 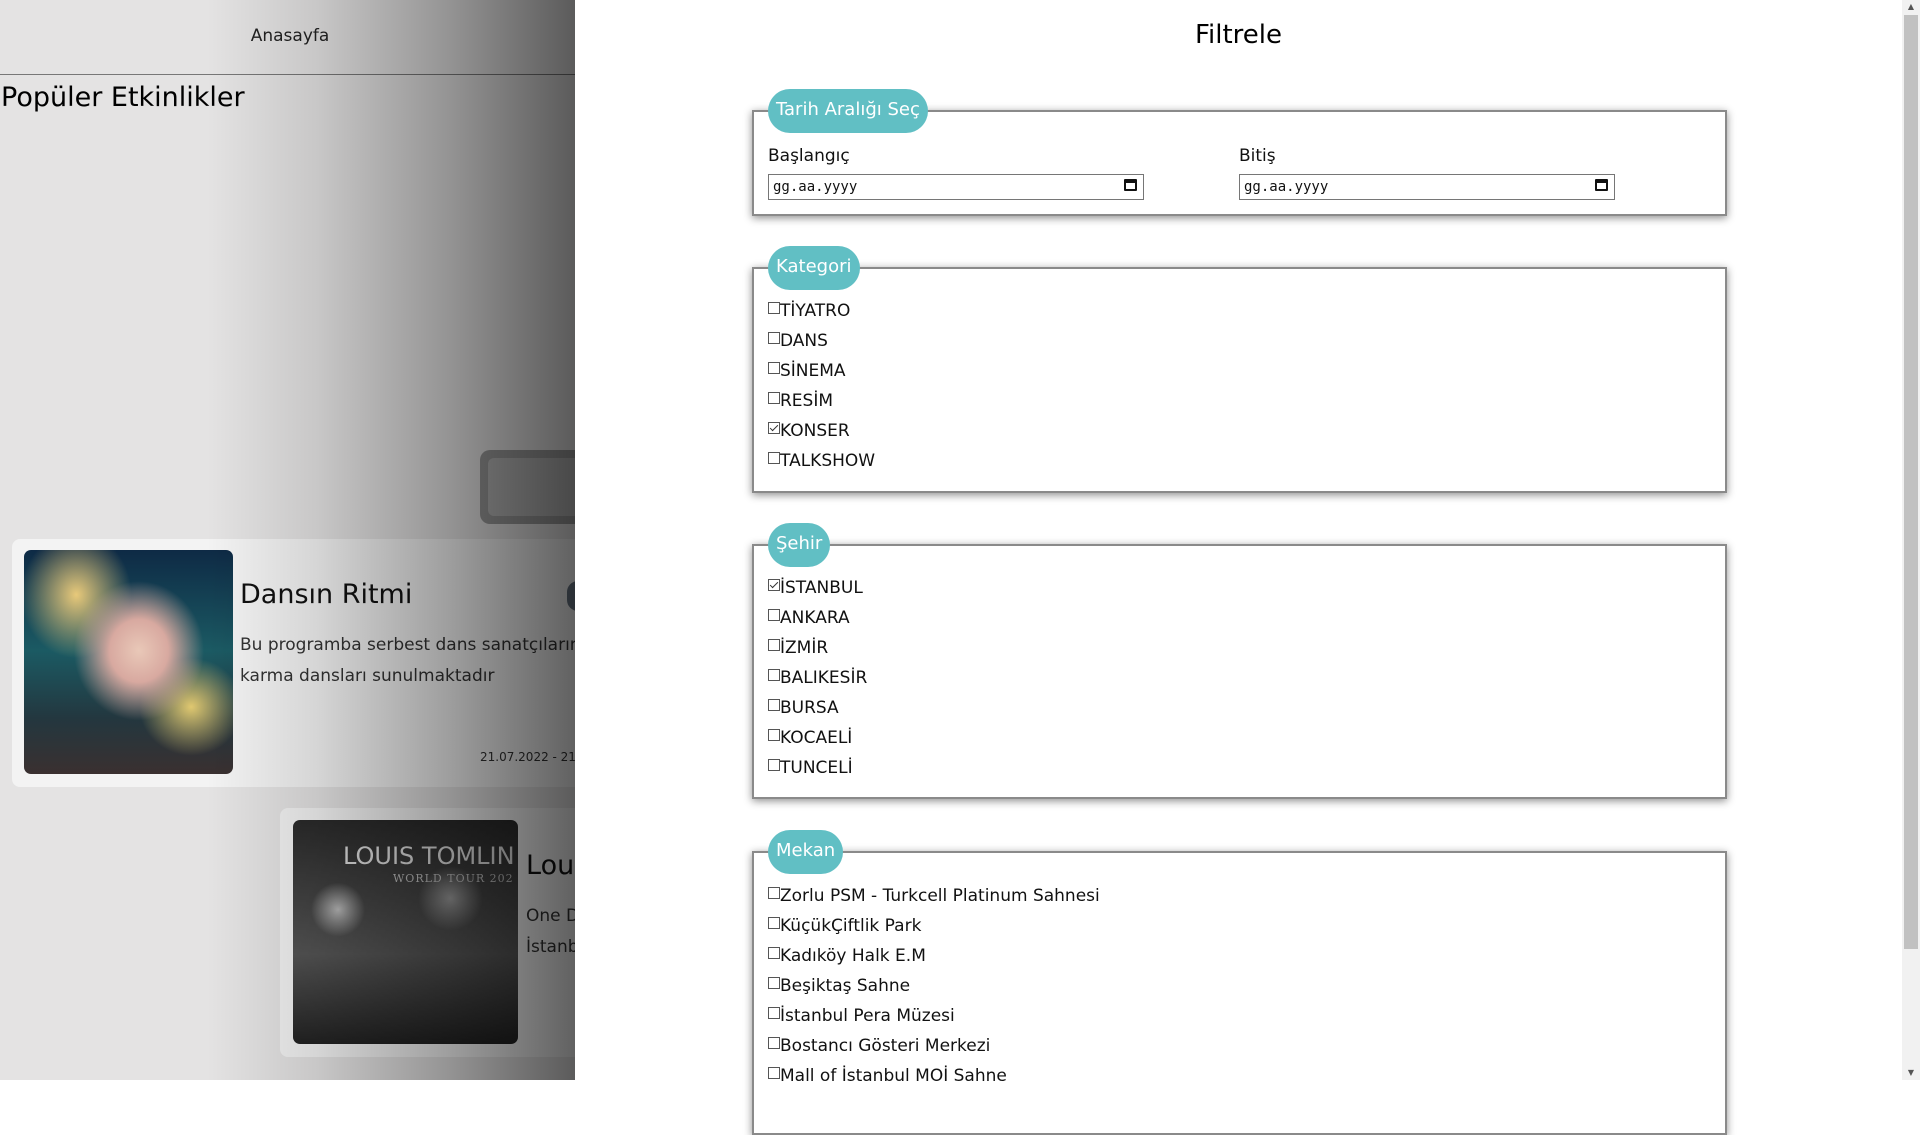 I want to click on filter-option: Beşiktaş Sahne, so click(x=934, y=986).